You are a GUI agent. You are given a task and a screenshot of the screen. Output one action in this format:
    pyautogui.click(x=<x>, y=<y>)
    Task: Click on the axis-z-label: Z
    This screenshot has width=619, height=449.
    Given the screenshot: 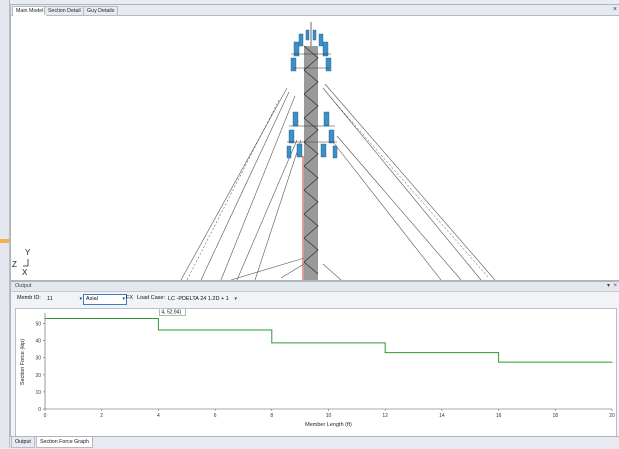 What is the action you would take?
    pyautogui.click(x=14, y=264)
    